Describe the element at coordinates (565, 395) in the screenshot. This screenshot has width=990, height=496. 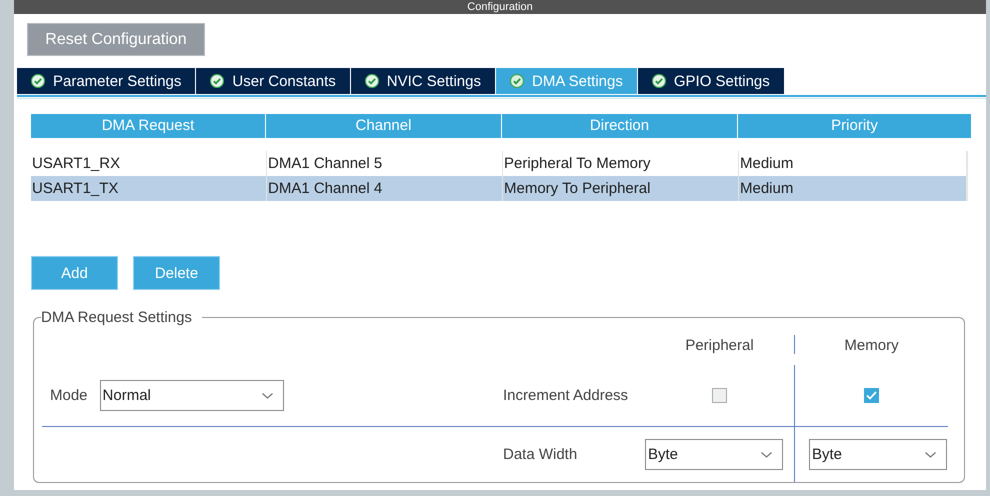
I see `increment-label: Increment Address` at that location.